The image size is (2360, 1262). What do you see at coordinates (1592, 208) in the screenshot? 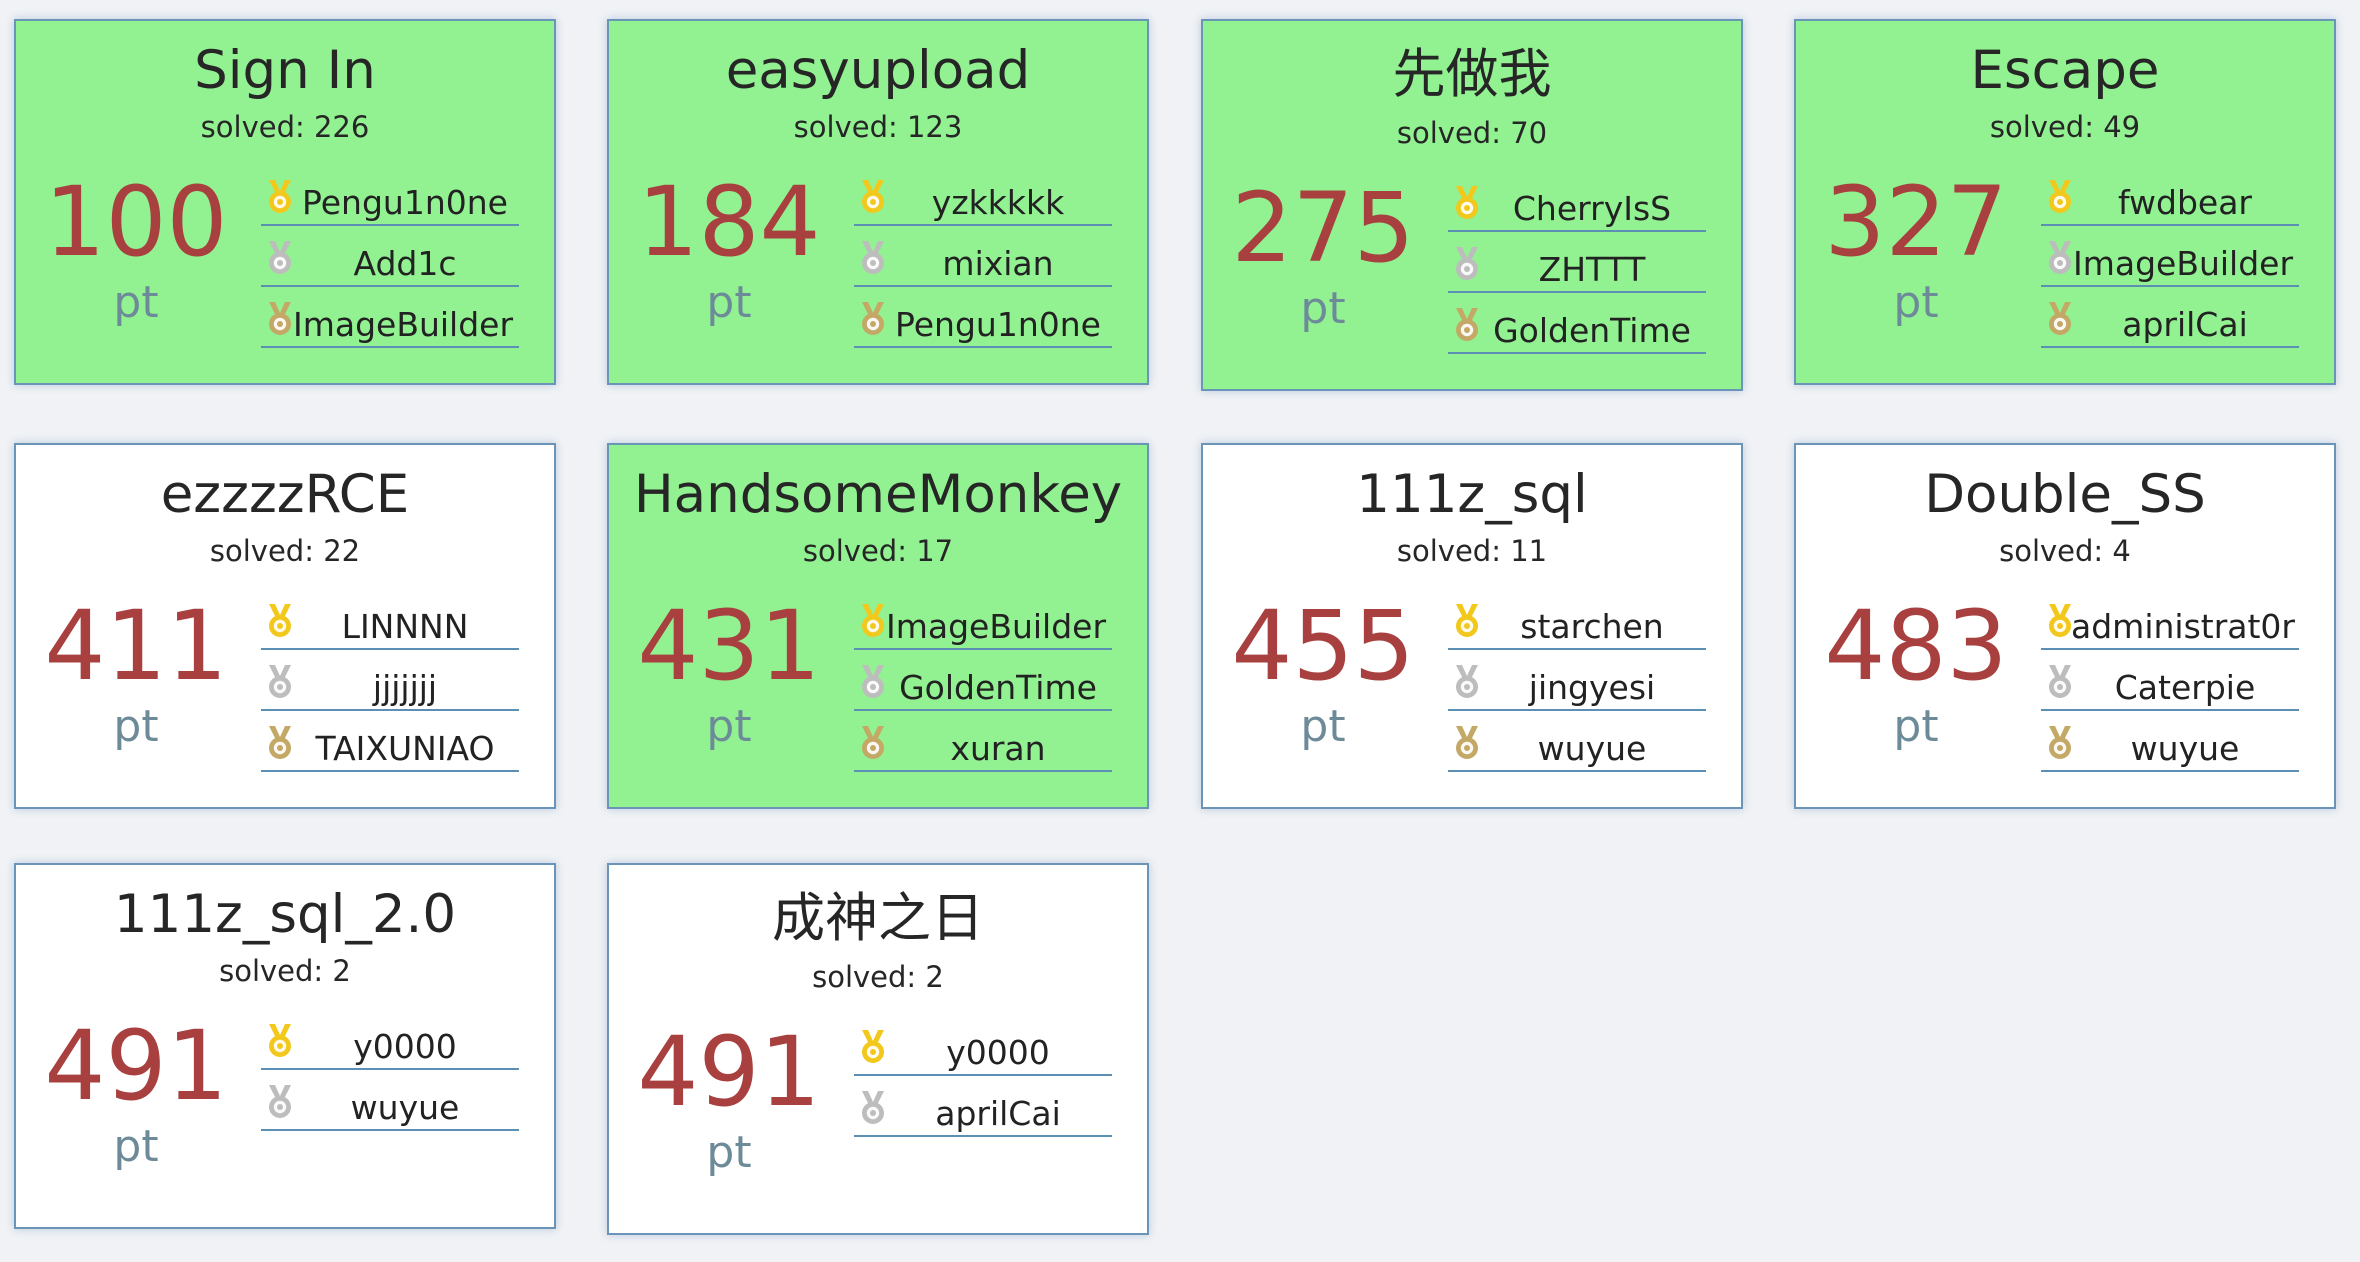
I see `blood-player-name: CherryIsS` at bounding box center [1592, 208].